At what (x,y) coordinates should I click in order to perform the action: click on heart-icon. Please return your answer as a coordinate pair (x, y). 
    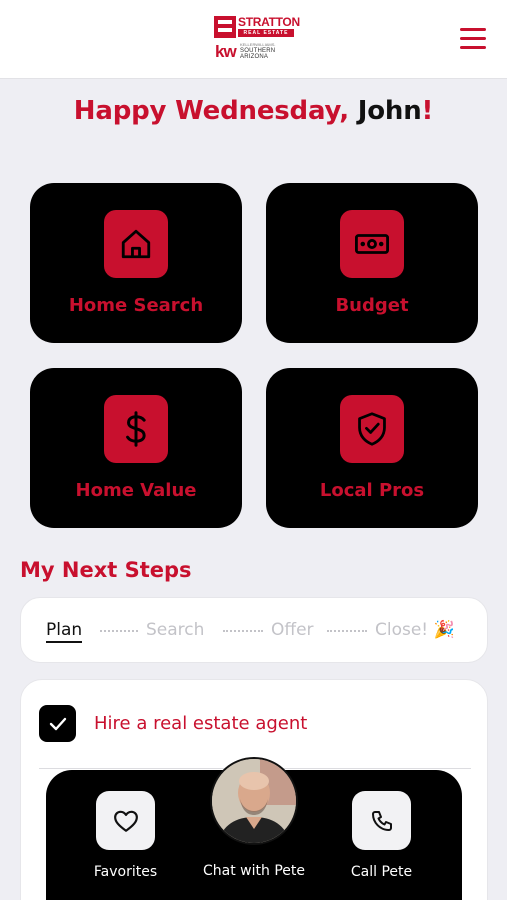
    Looking at the image, I should click on (125, 821).